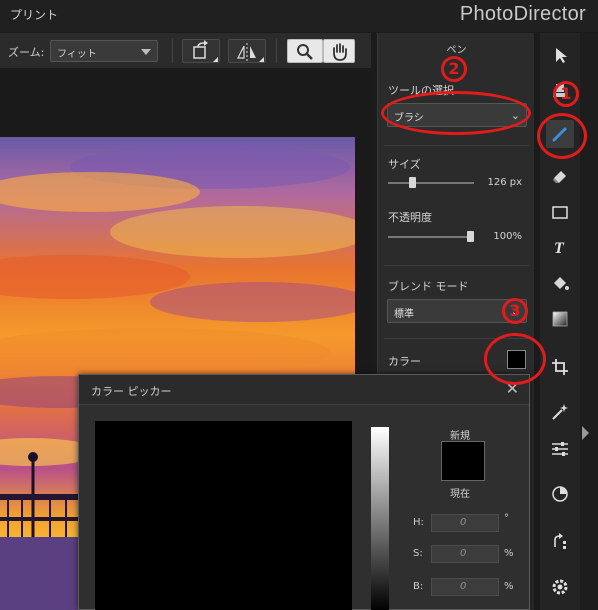 The height and width of the screenshot is (610, 598). What do you see at coordinates (380, 518) in the screenshot?
I see `brightness-strip` at bounding box center [380, 518].